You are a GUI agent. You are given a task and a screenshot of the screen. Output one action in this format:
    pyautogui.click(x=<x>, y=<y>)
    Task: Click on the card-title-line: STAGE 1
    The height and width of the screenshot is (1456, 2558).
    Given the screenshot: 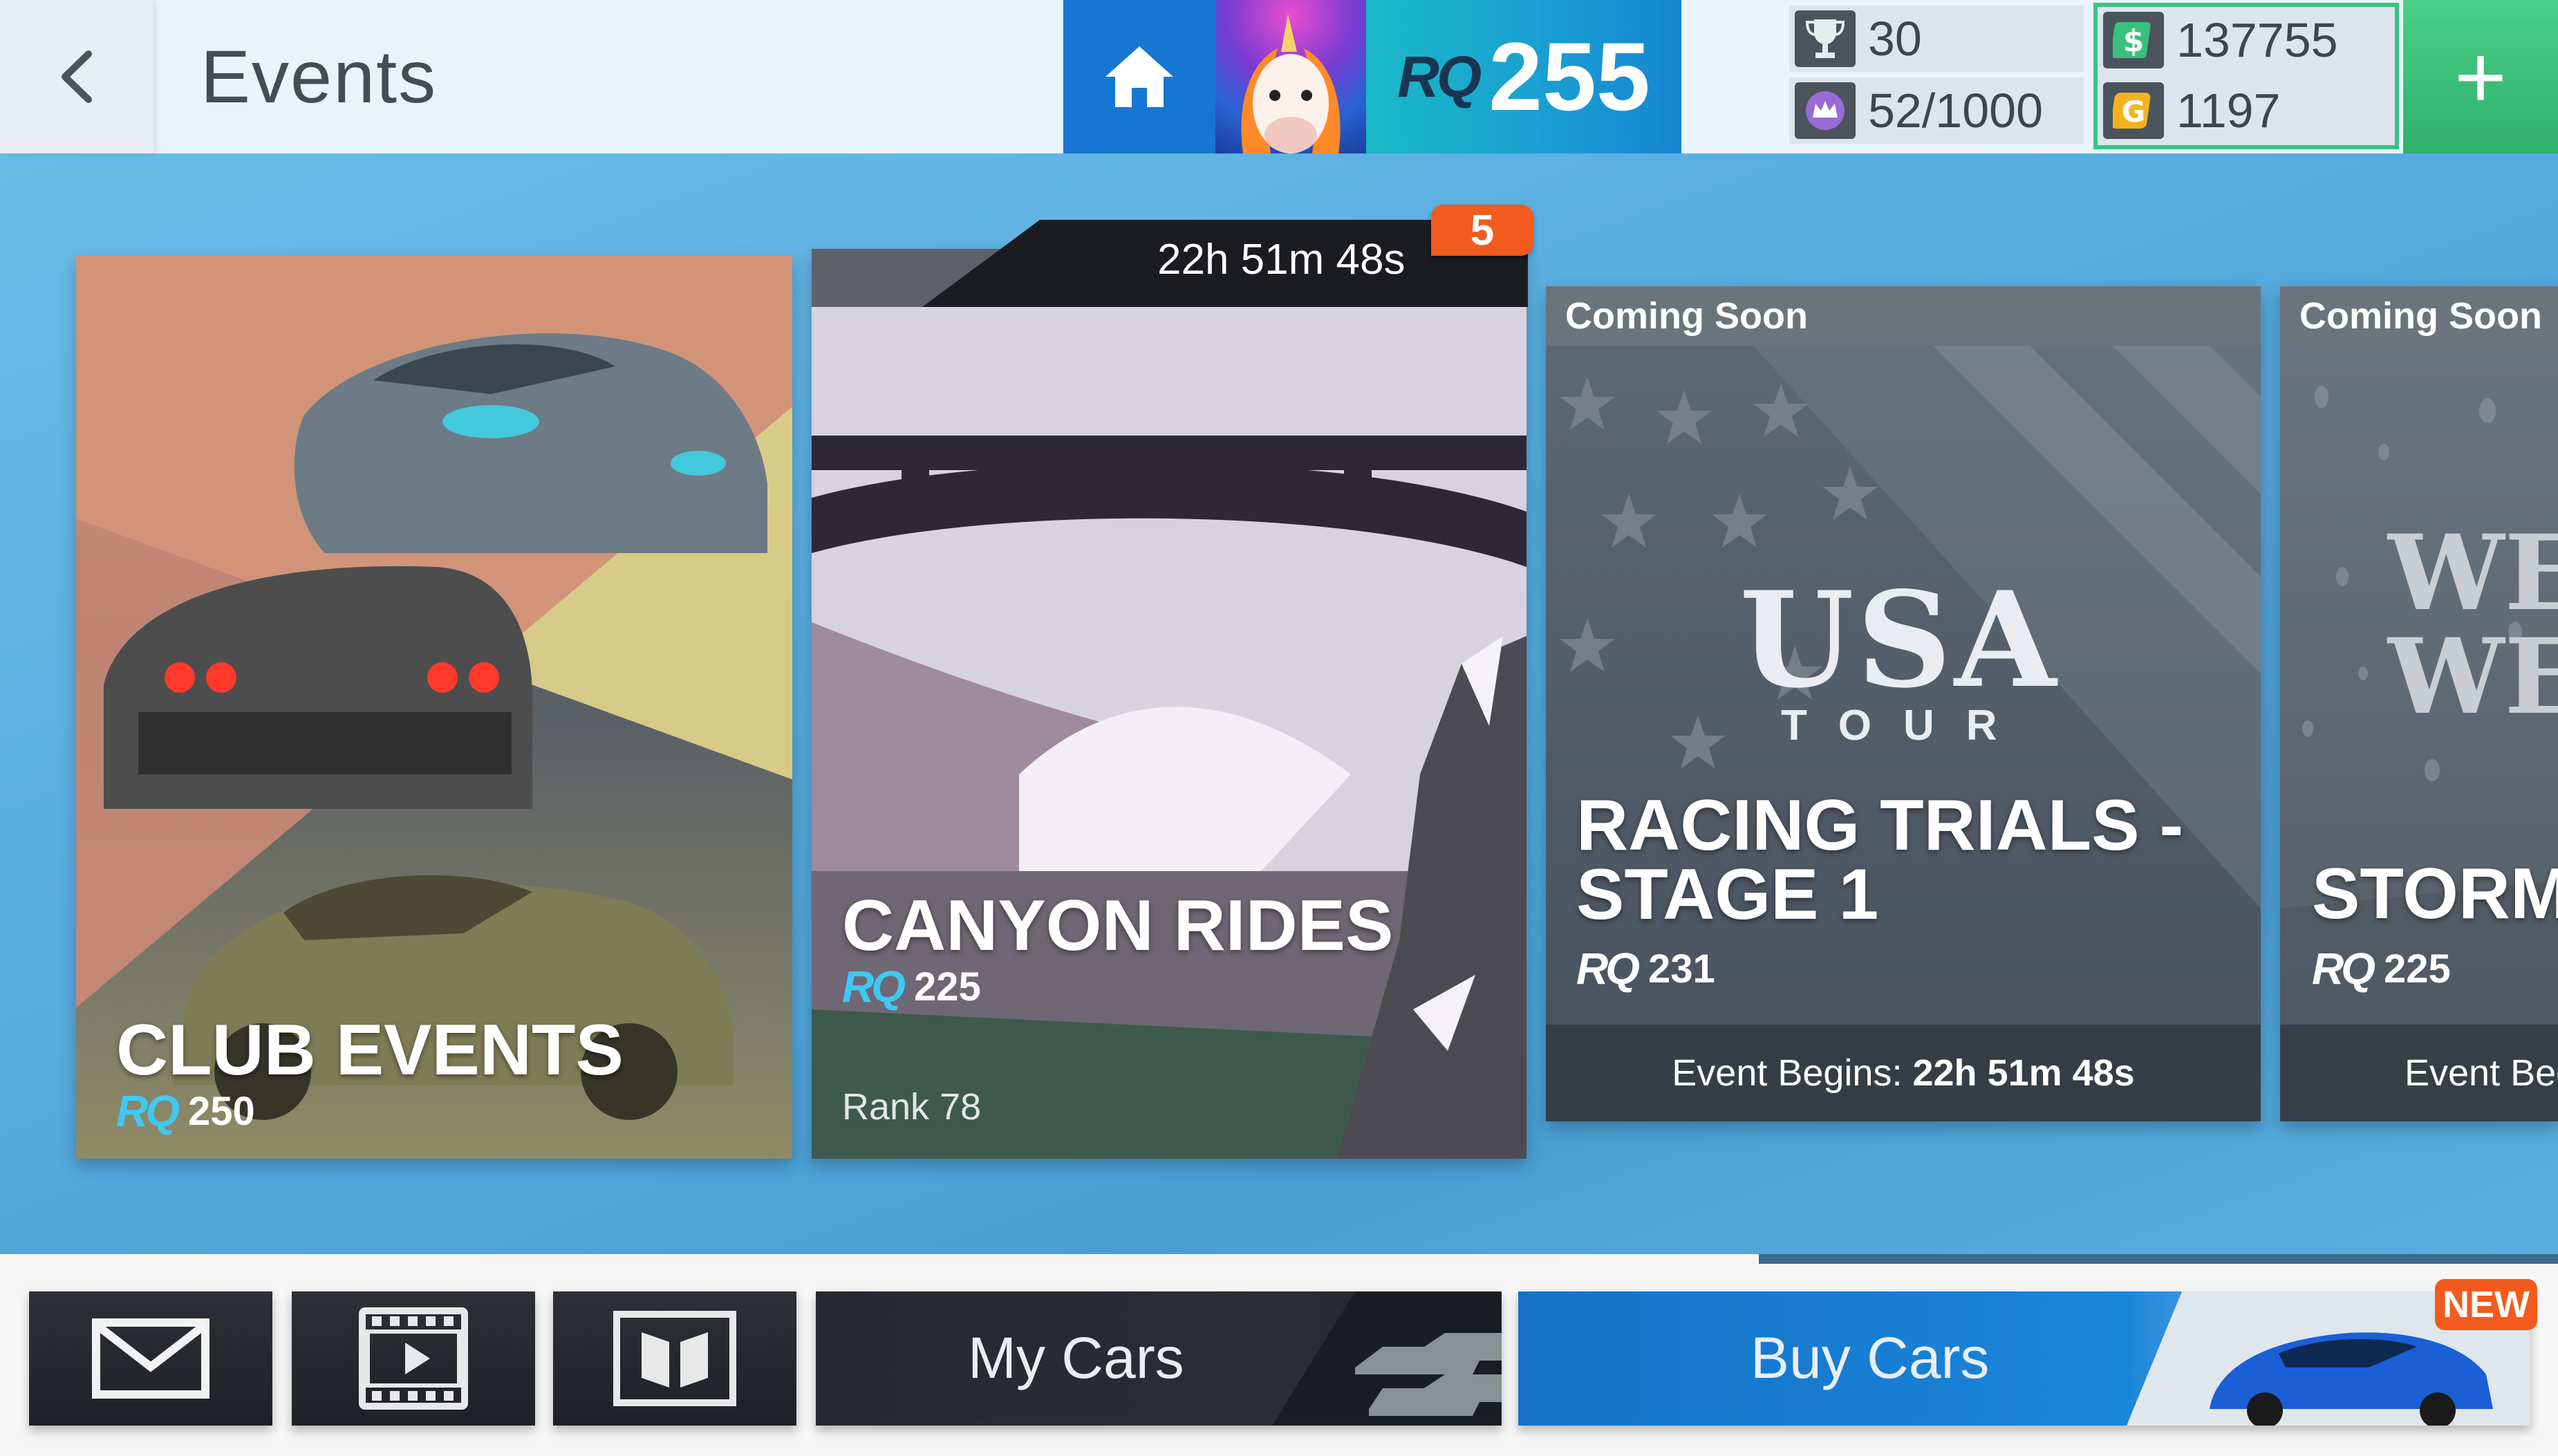 What is the action you would take?
    pyautogui.click(x=1727, y=895)
    